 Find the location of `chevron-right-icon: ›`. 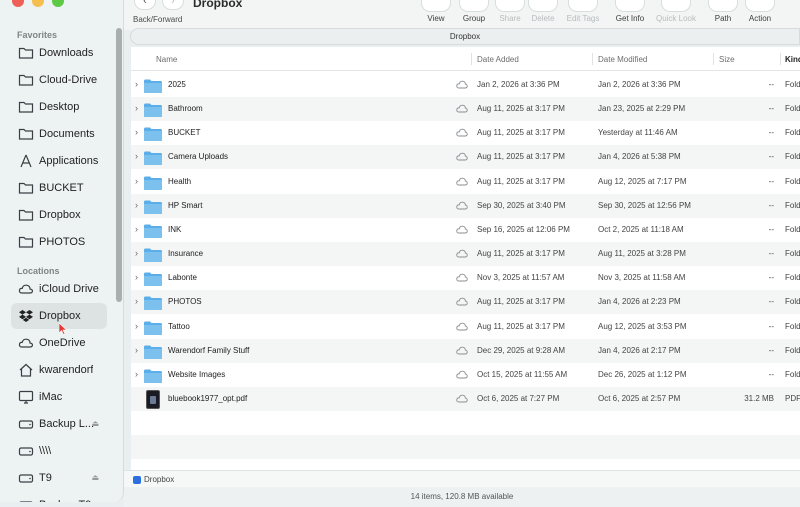

chevron-right-icon: › is located at coordinates (173, 3).